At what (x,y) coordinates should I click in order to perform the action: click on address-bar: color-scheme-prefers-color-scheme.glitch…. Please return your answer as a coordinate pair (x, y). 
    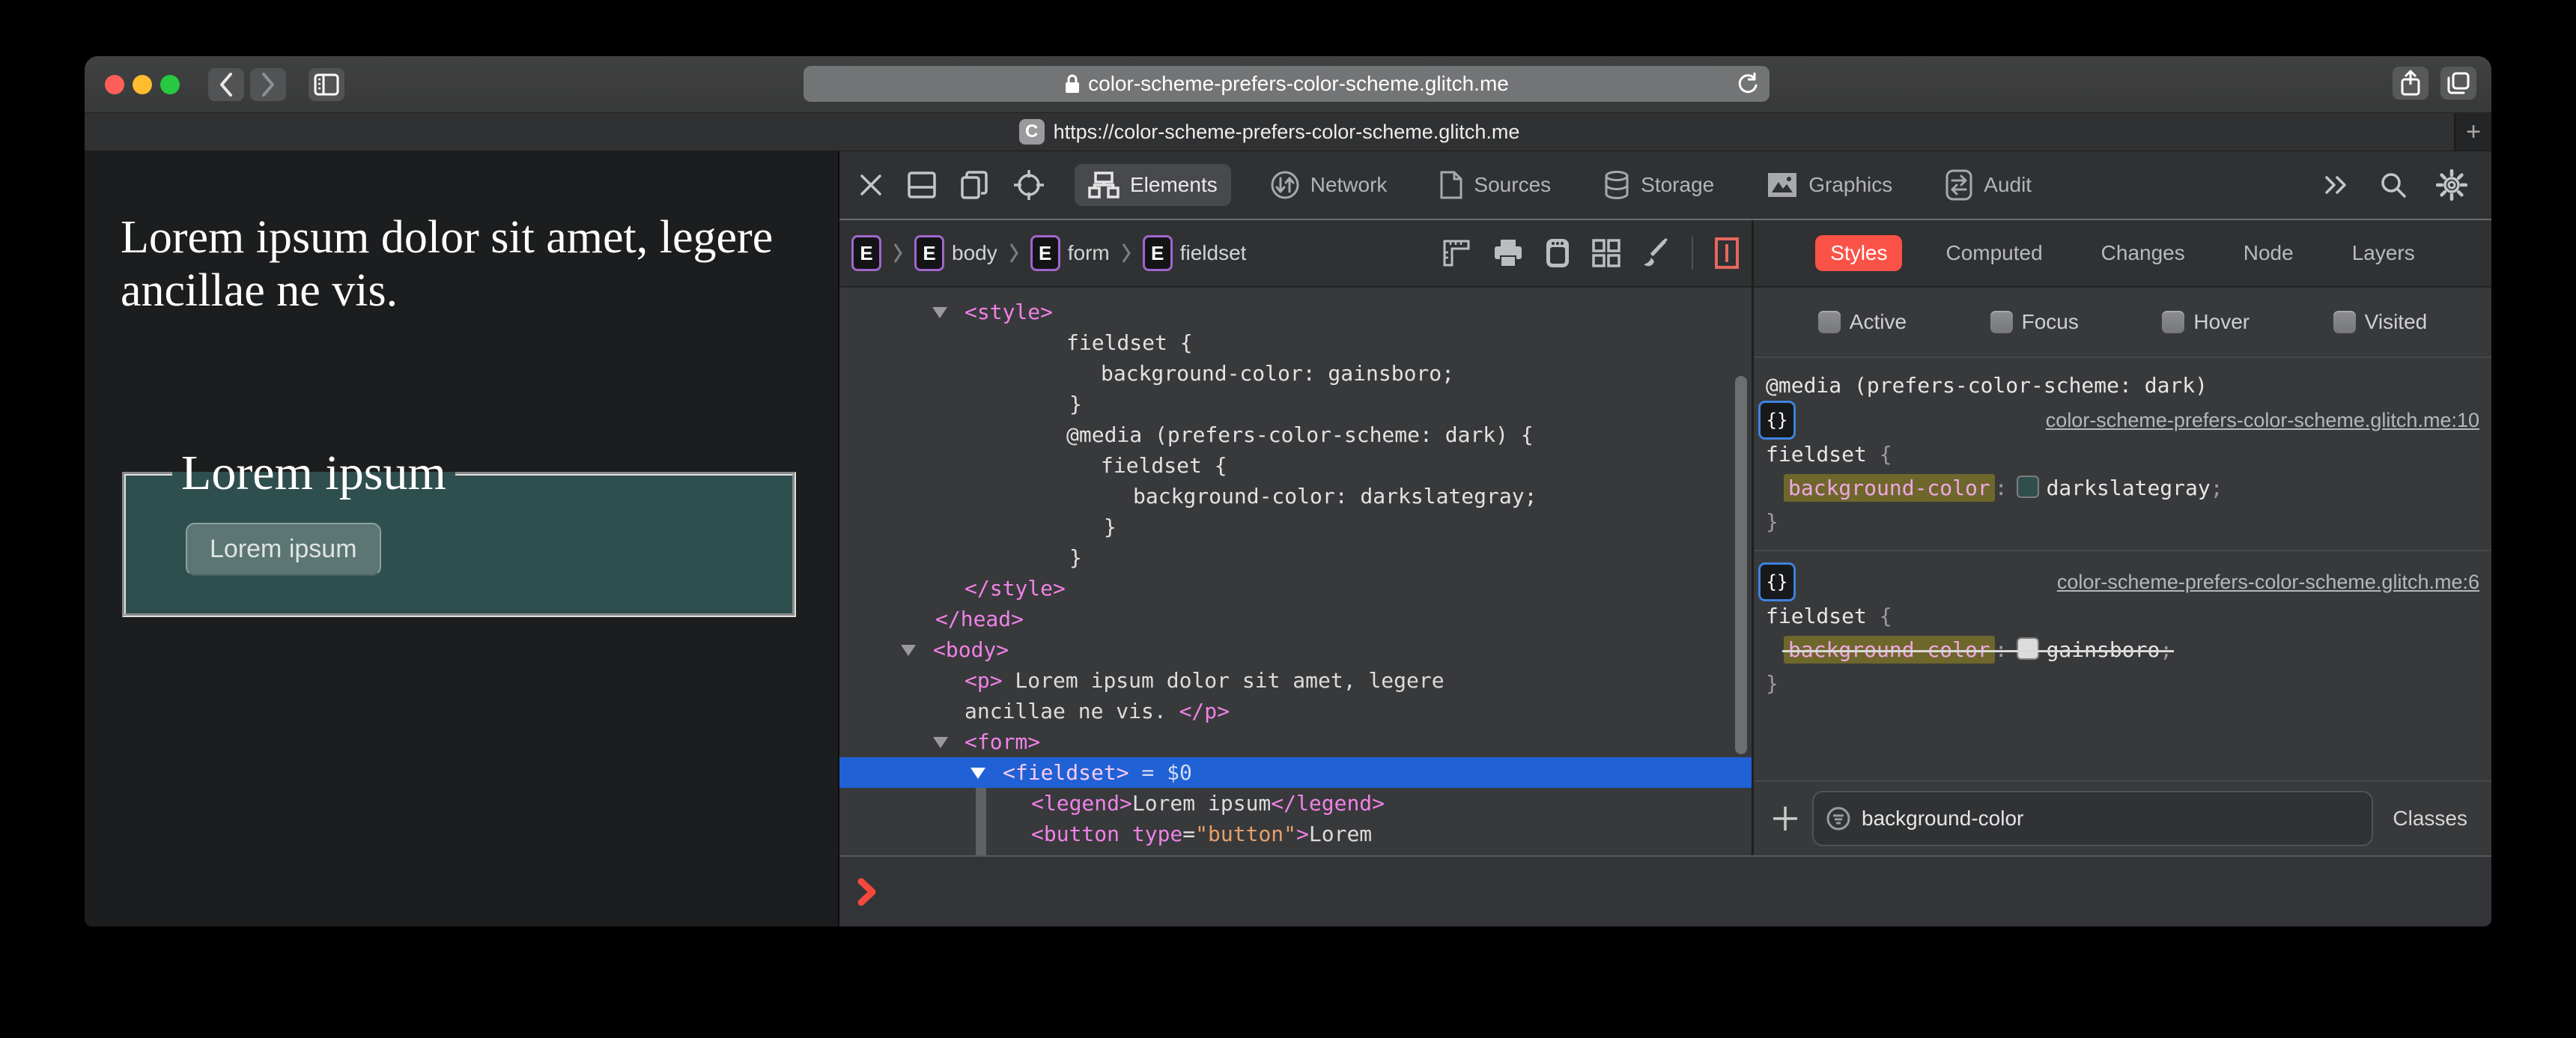
    Looking at the image, I should click on (1287, 84).